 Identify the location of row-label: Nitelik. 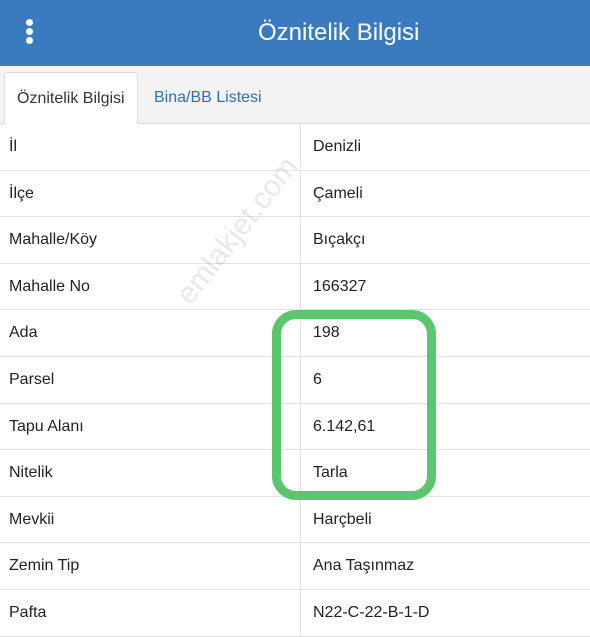
(31, 473).